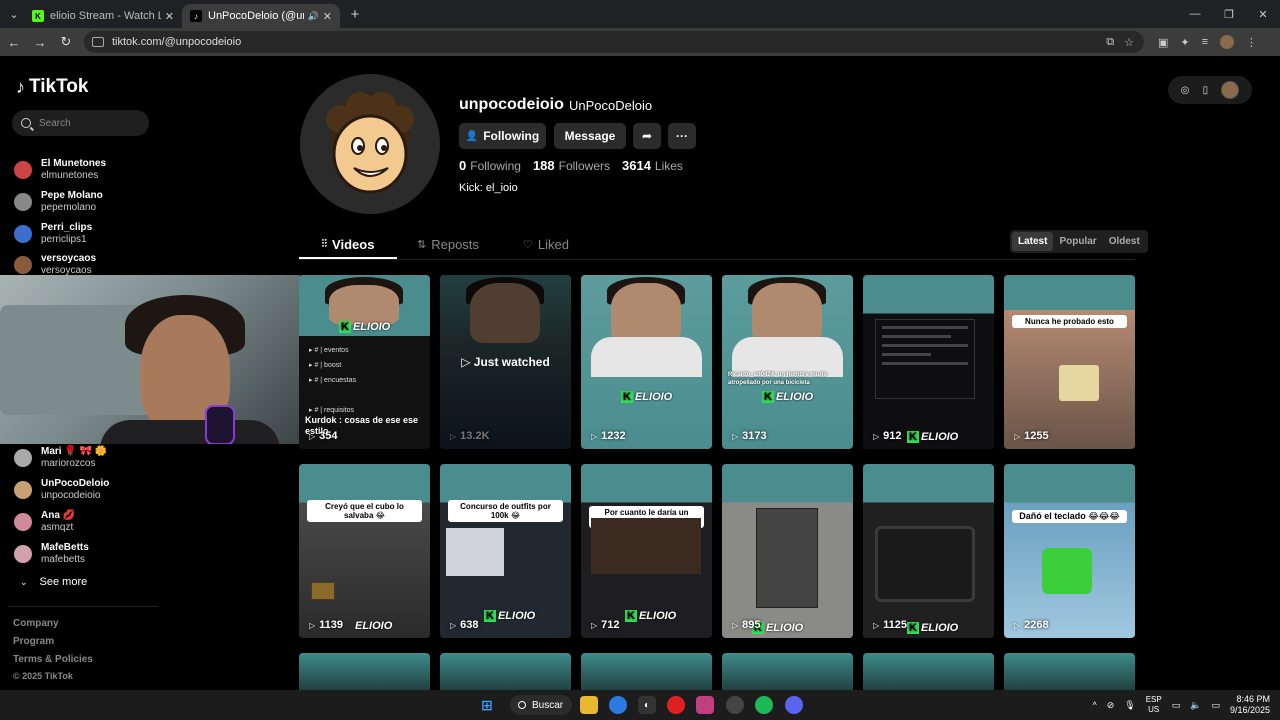 The height and width of the screenshot is (720, 1280). Describe the element at coordinates (53, 234) in the screenshot. I see `following-account: Perri_clips perriclips1` at that location.